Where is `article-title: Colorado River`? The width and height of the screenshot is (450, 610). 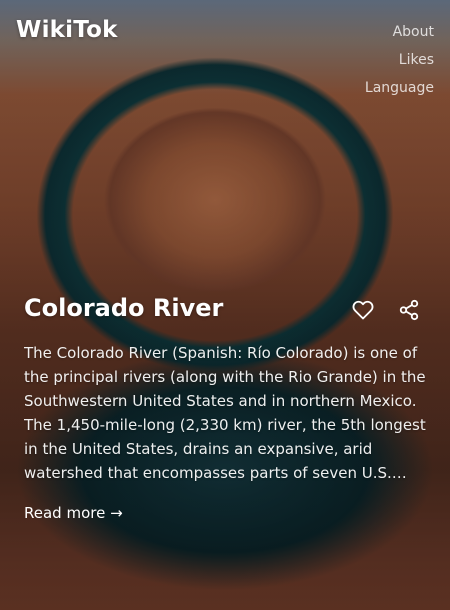 article-title: Colorado River is located at coordinates (124, 308).